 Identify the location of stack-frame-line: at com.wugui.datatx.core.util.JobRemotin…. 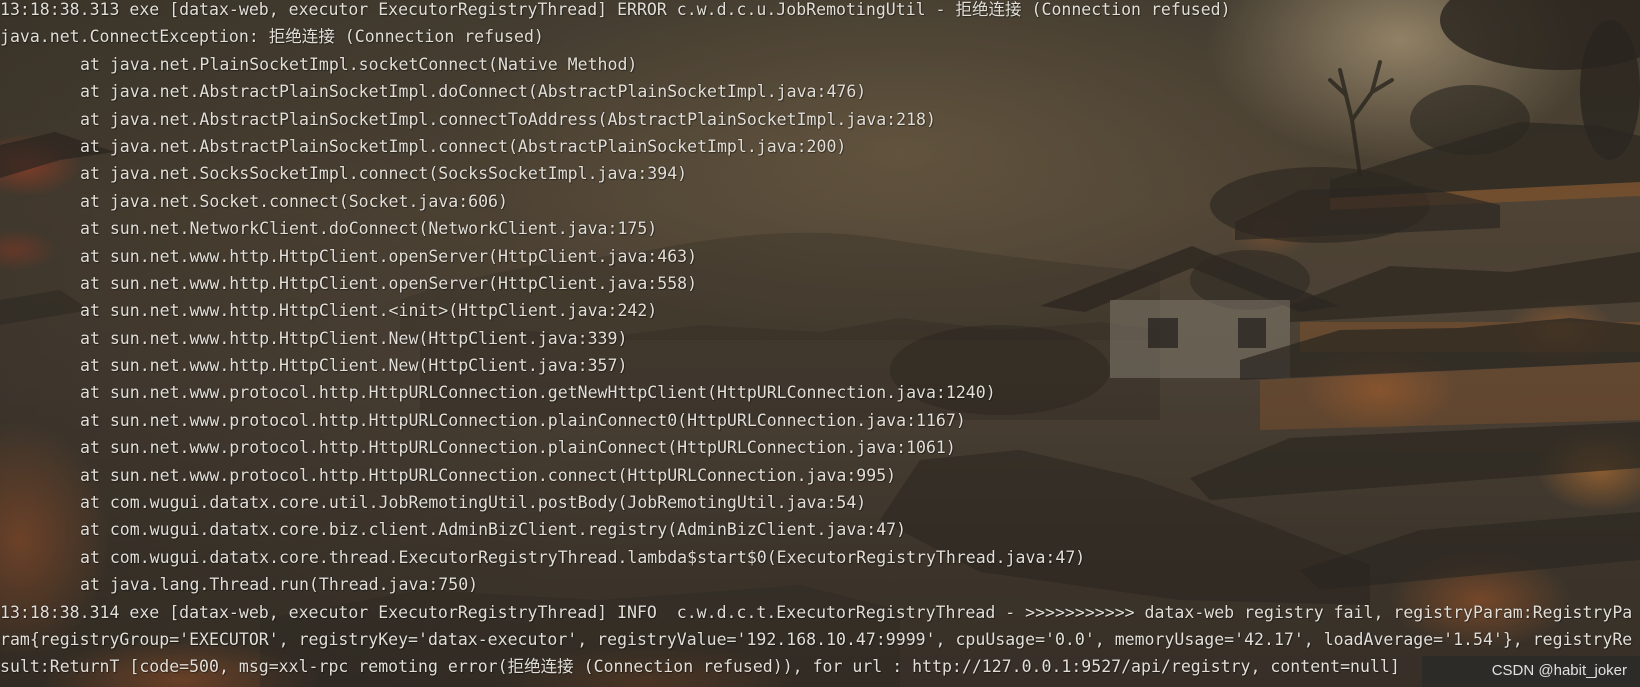
(473, 503).